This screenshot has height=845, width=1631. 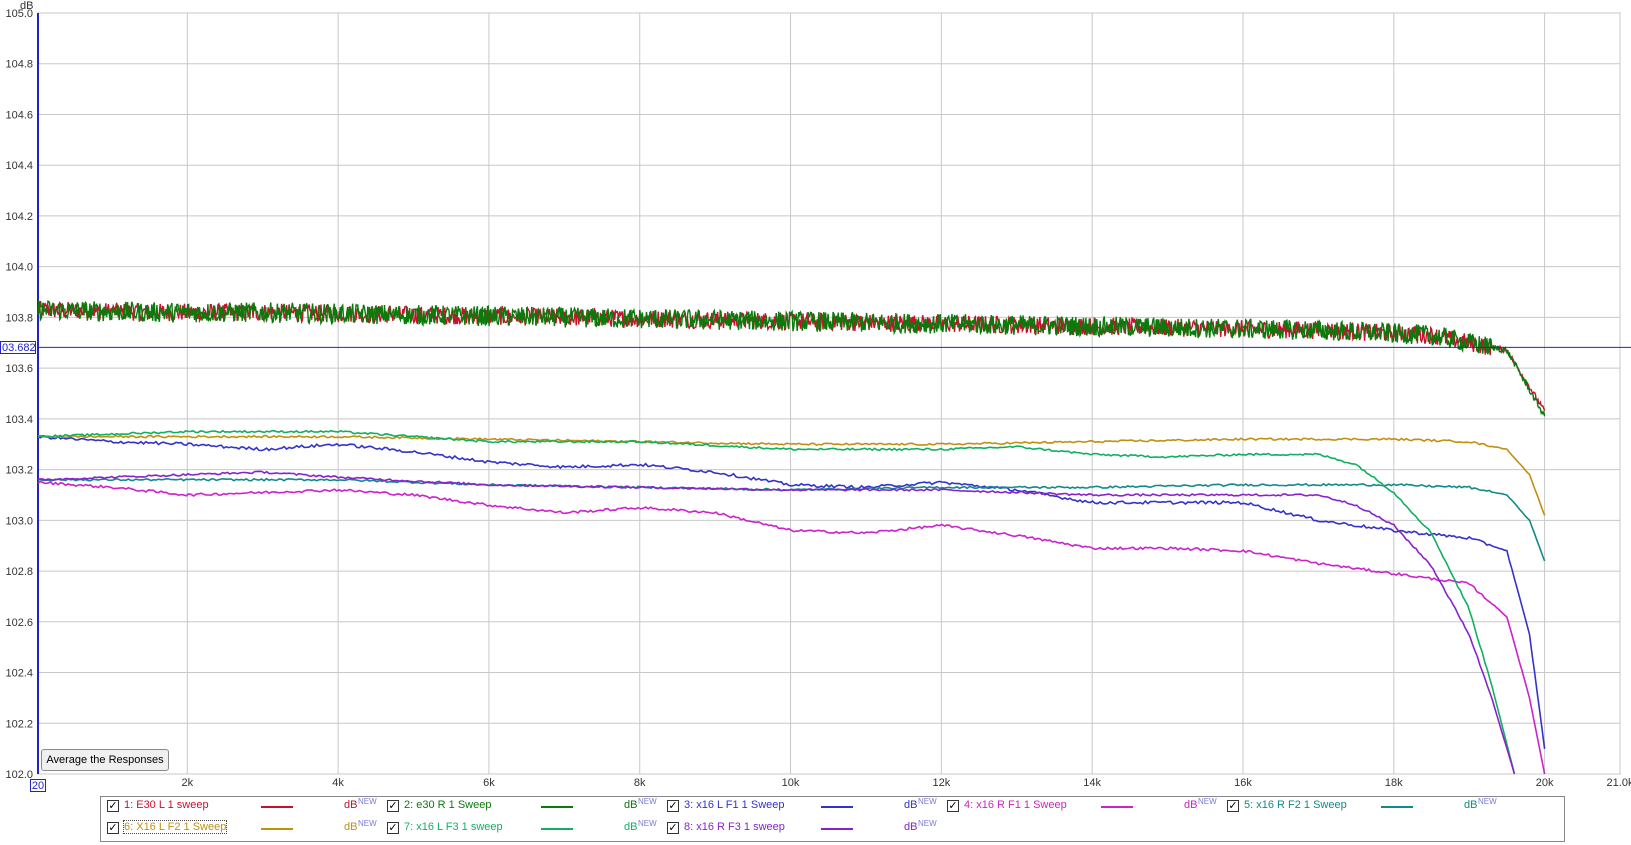 What do you see at coordinates (246, 829) in the screenshot?
I see `legend-item: ✓ 6: X16 L F2 1 Sweep dB NEW` at bounding box center [246, 829].